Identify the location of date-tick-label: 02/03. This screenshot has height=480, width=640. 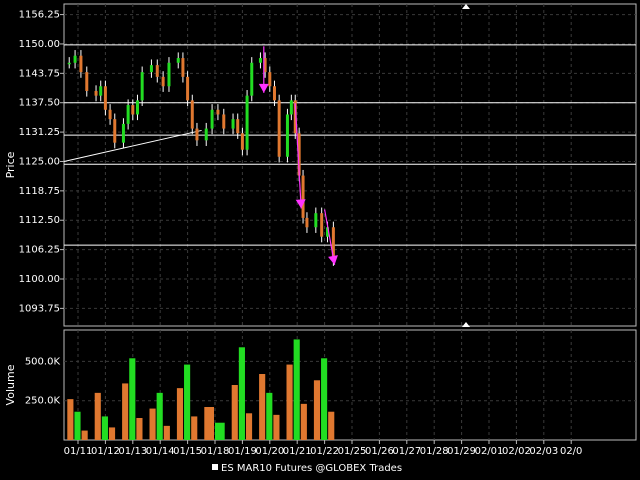
(543, 451).